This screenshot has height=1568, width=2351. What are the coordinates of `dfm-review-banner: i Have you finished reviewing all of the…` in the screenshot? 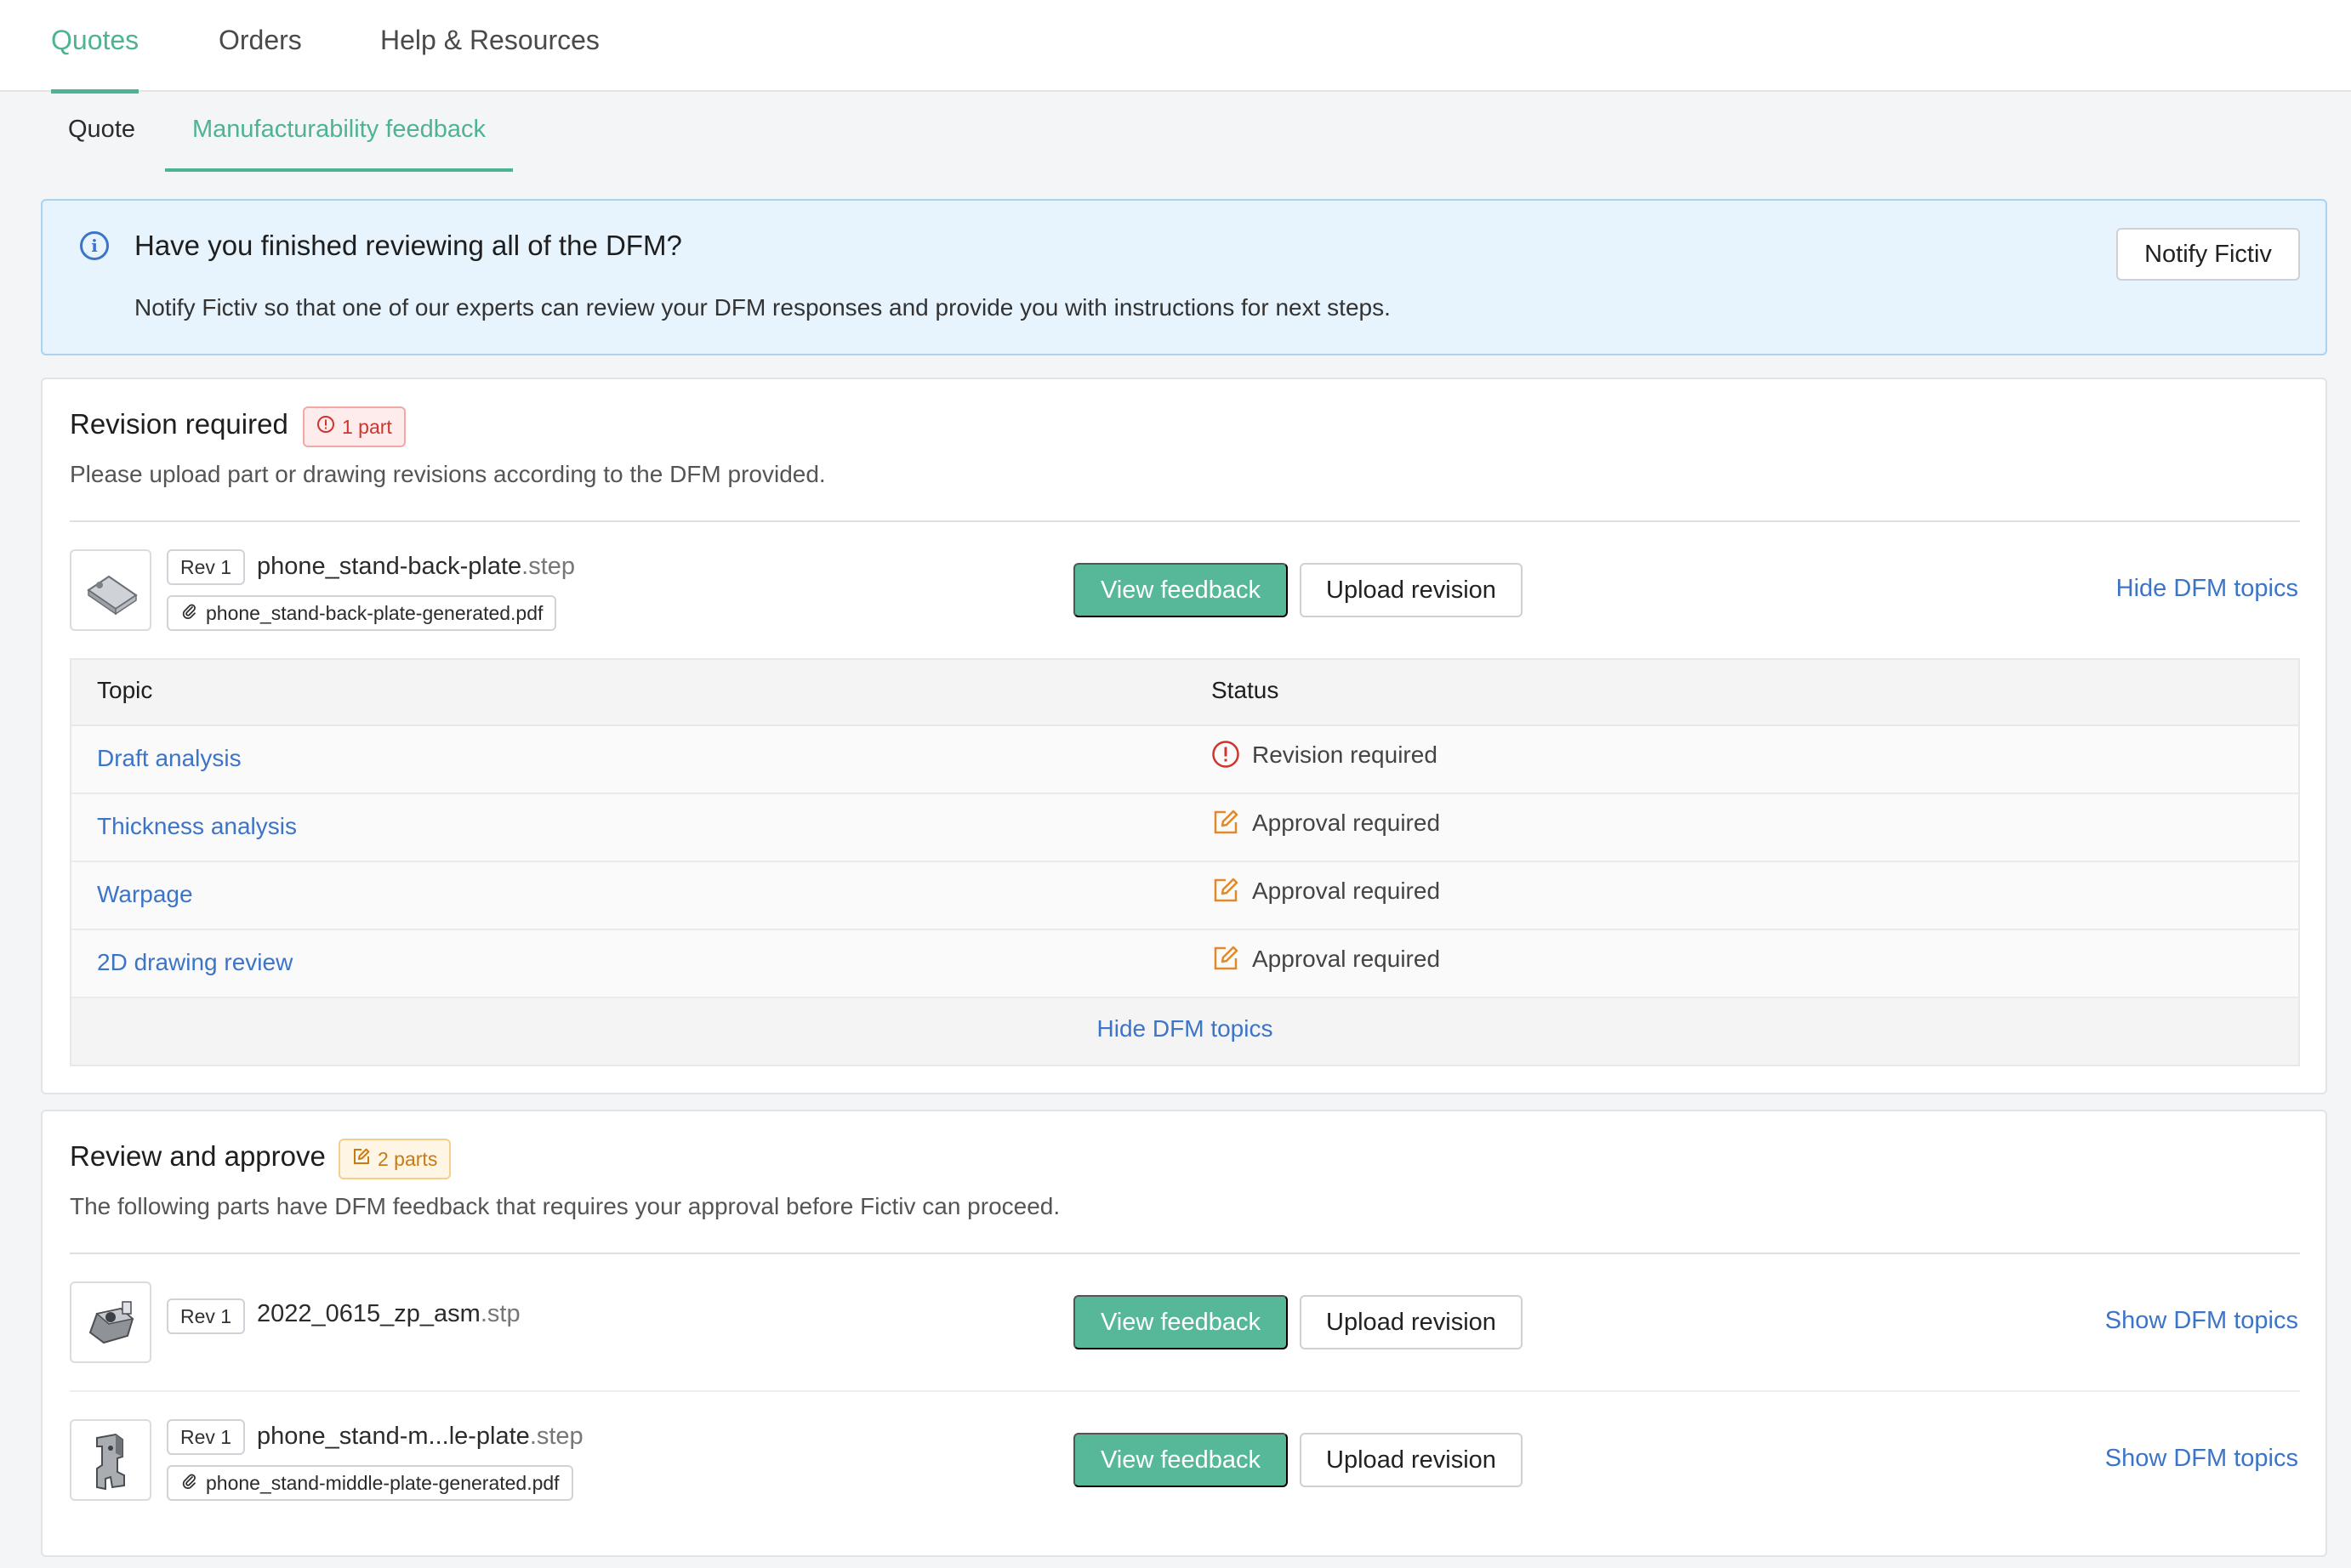 It's located at (1184, 277).